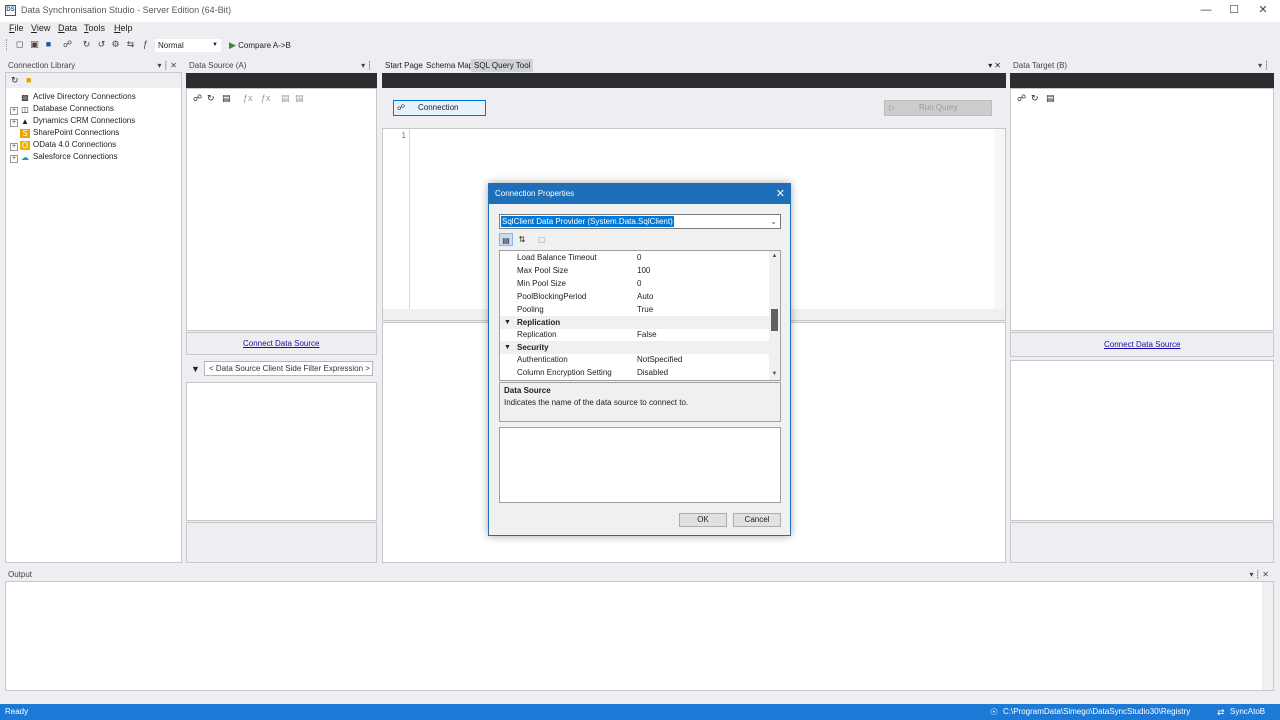  I want to click on ok-button: OK, so click(703, 520).